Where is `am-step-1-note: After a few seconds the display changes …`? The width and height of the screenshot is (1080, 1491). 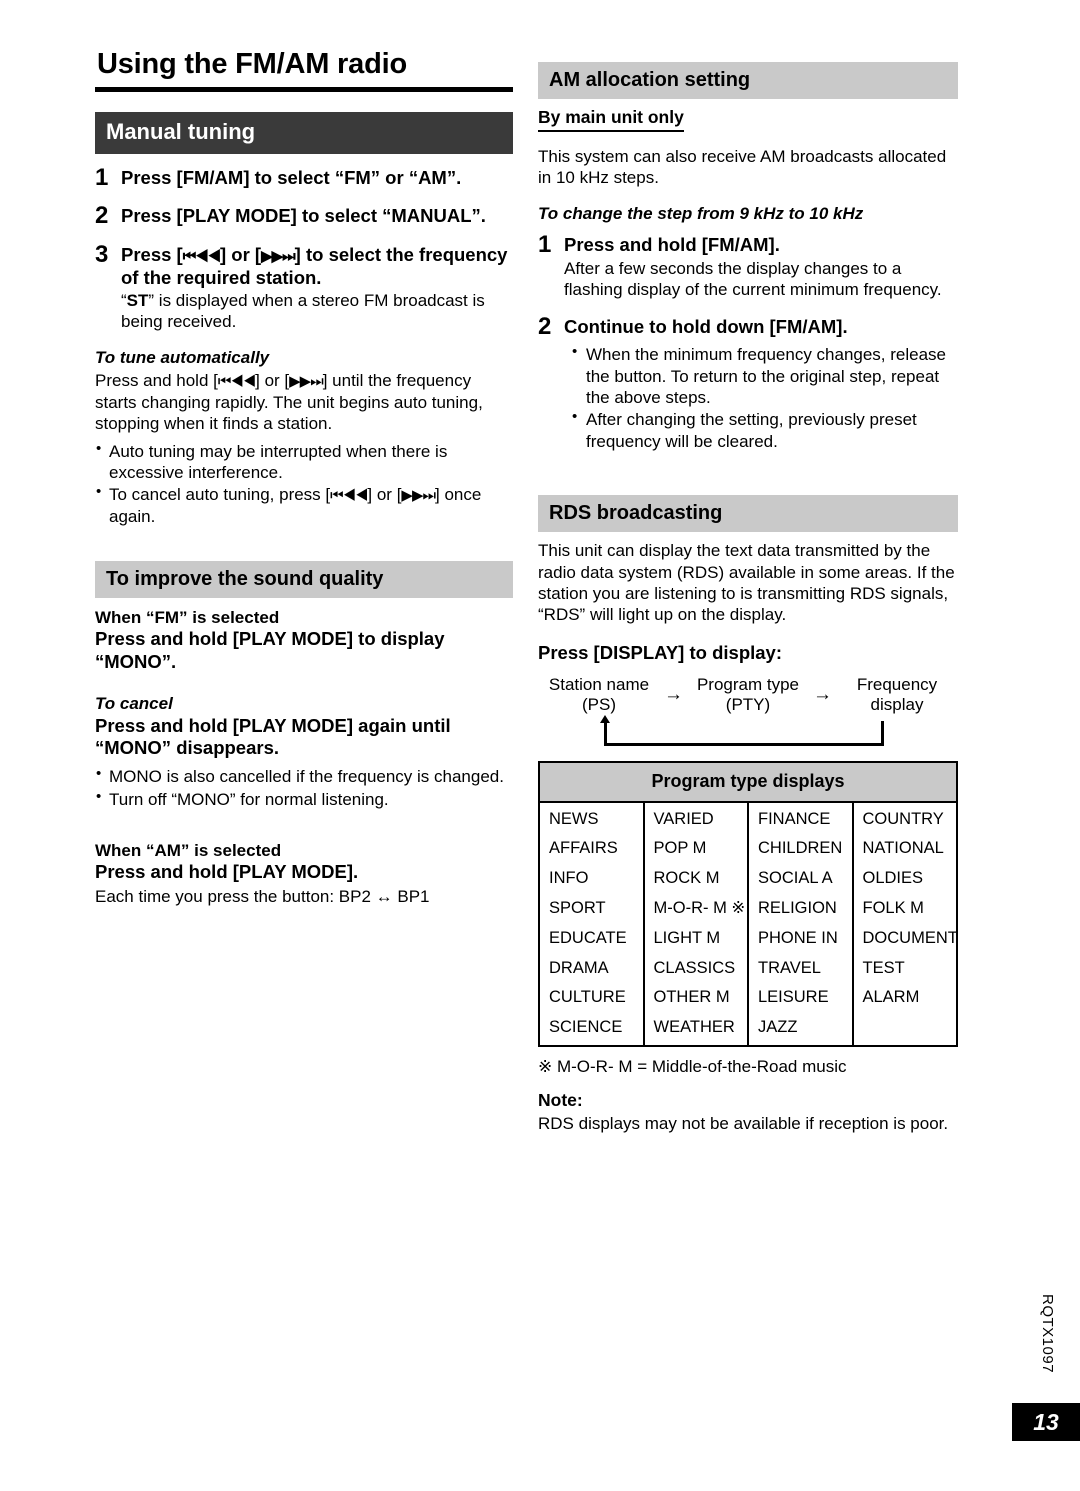
am-step-1-note: After a few seconds the display changes … is located at coordinates (753, 278).